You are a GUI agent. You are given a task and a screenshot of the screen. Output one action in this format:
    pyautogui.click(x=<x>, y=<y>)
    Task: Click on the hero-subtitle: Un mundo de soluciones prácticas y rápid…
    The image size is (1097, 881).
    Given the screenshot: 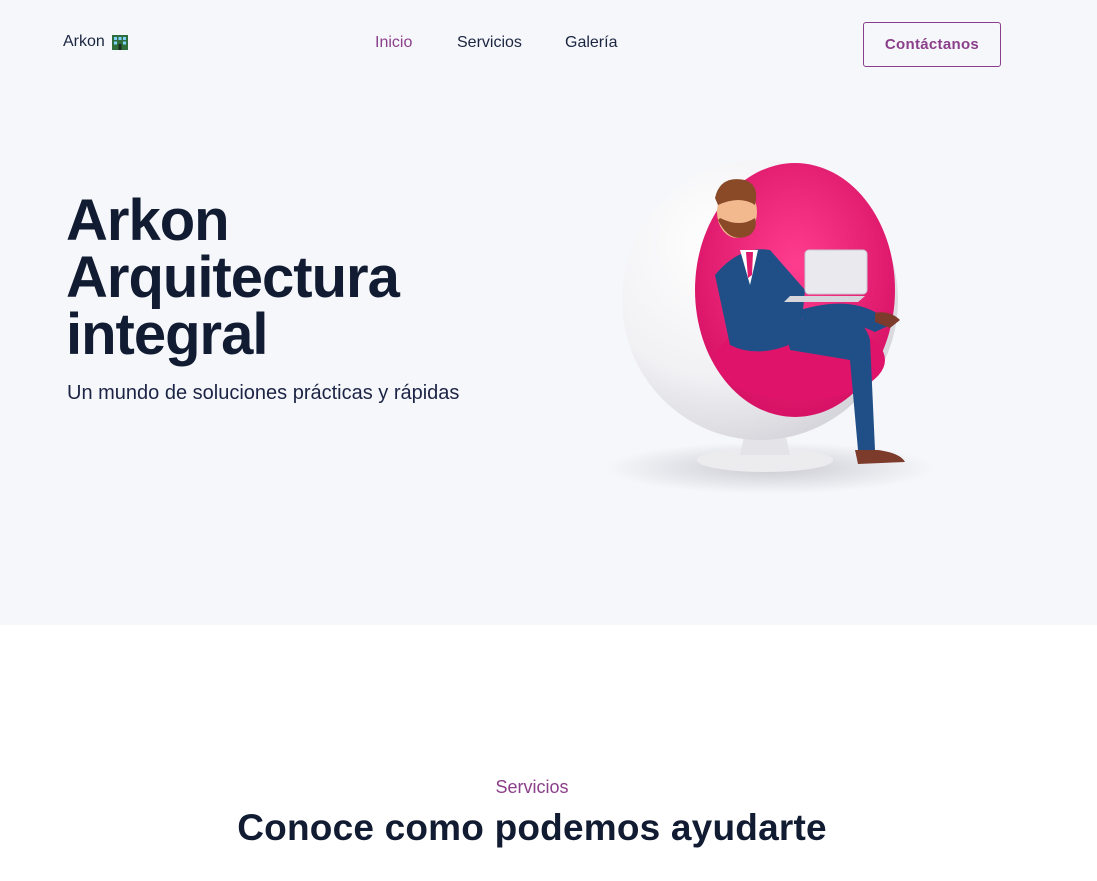 What is the action you would take?
    pyautogui.click(x=263, y=393)
    